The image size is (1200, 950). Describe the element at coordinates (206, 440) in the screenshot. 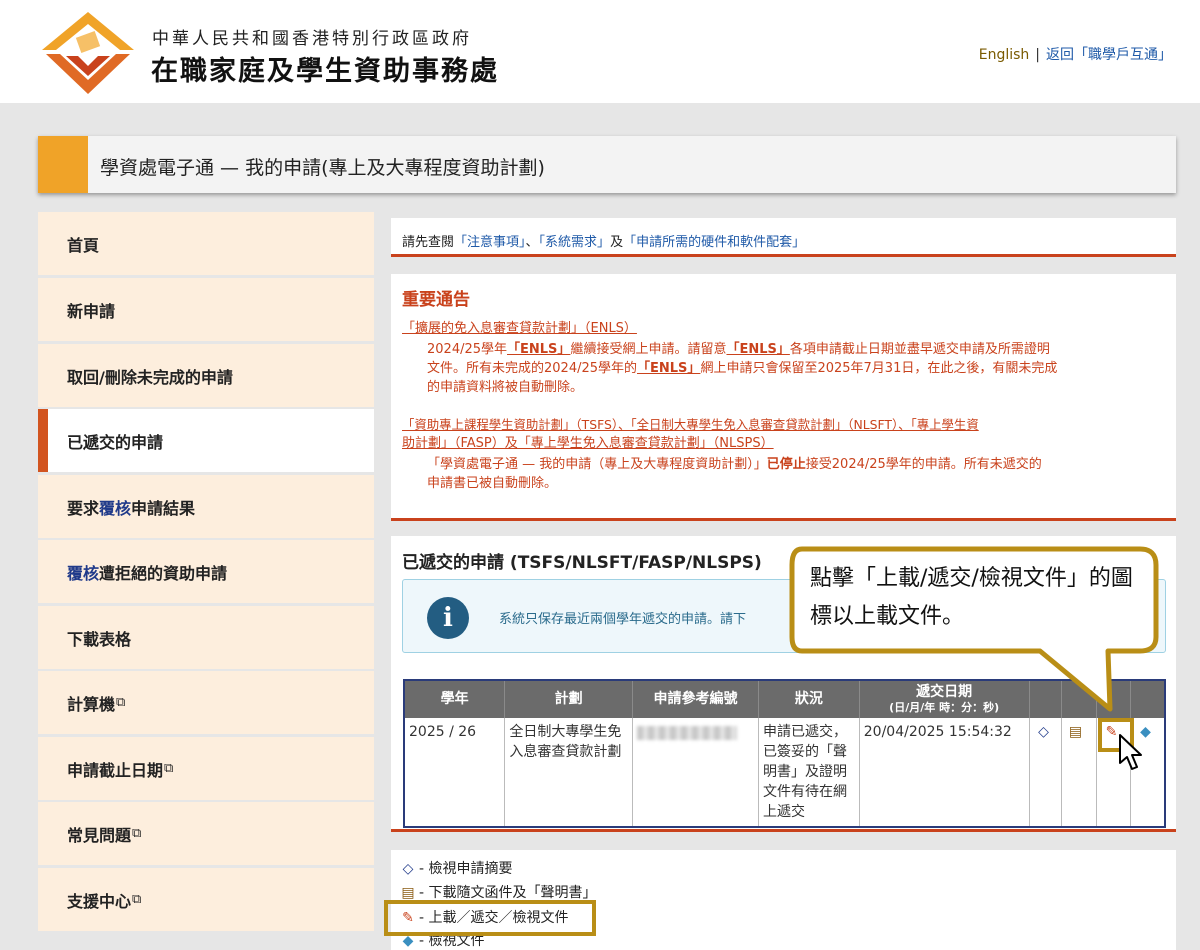

I see `sidebar-item-submitted: 已遞交的申請` at that location.